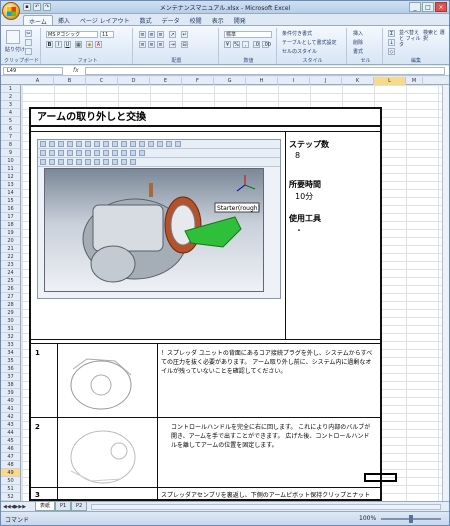 The height and width of the screenshot is (526, 450). What do you see at coordinates (441, 7) in the screenshot?
I see `close-button: ×` at bounding box center [441, 7].